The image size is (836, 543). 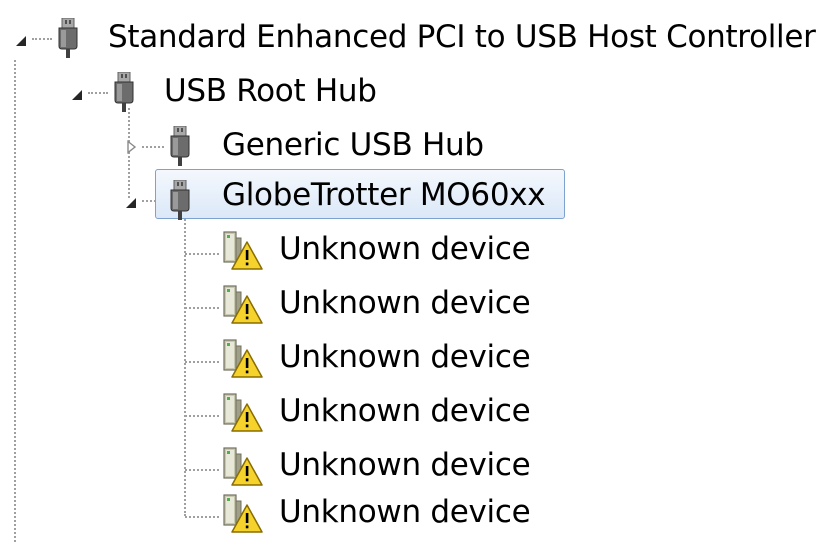 I want to click on tree-node-globetrotter: GlobeTrotter MO60xx, so click(x=300, y=197).